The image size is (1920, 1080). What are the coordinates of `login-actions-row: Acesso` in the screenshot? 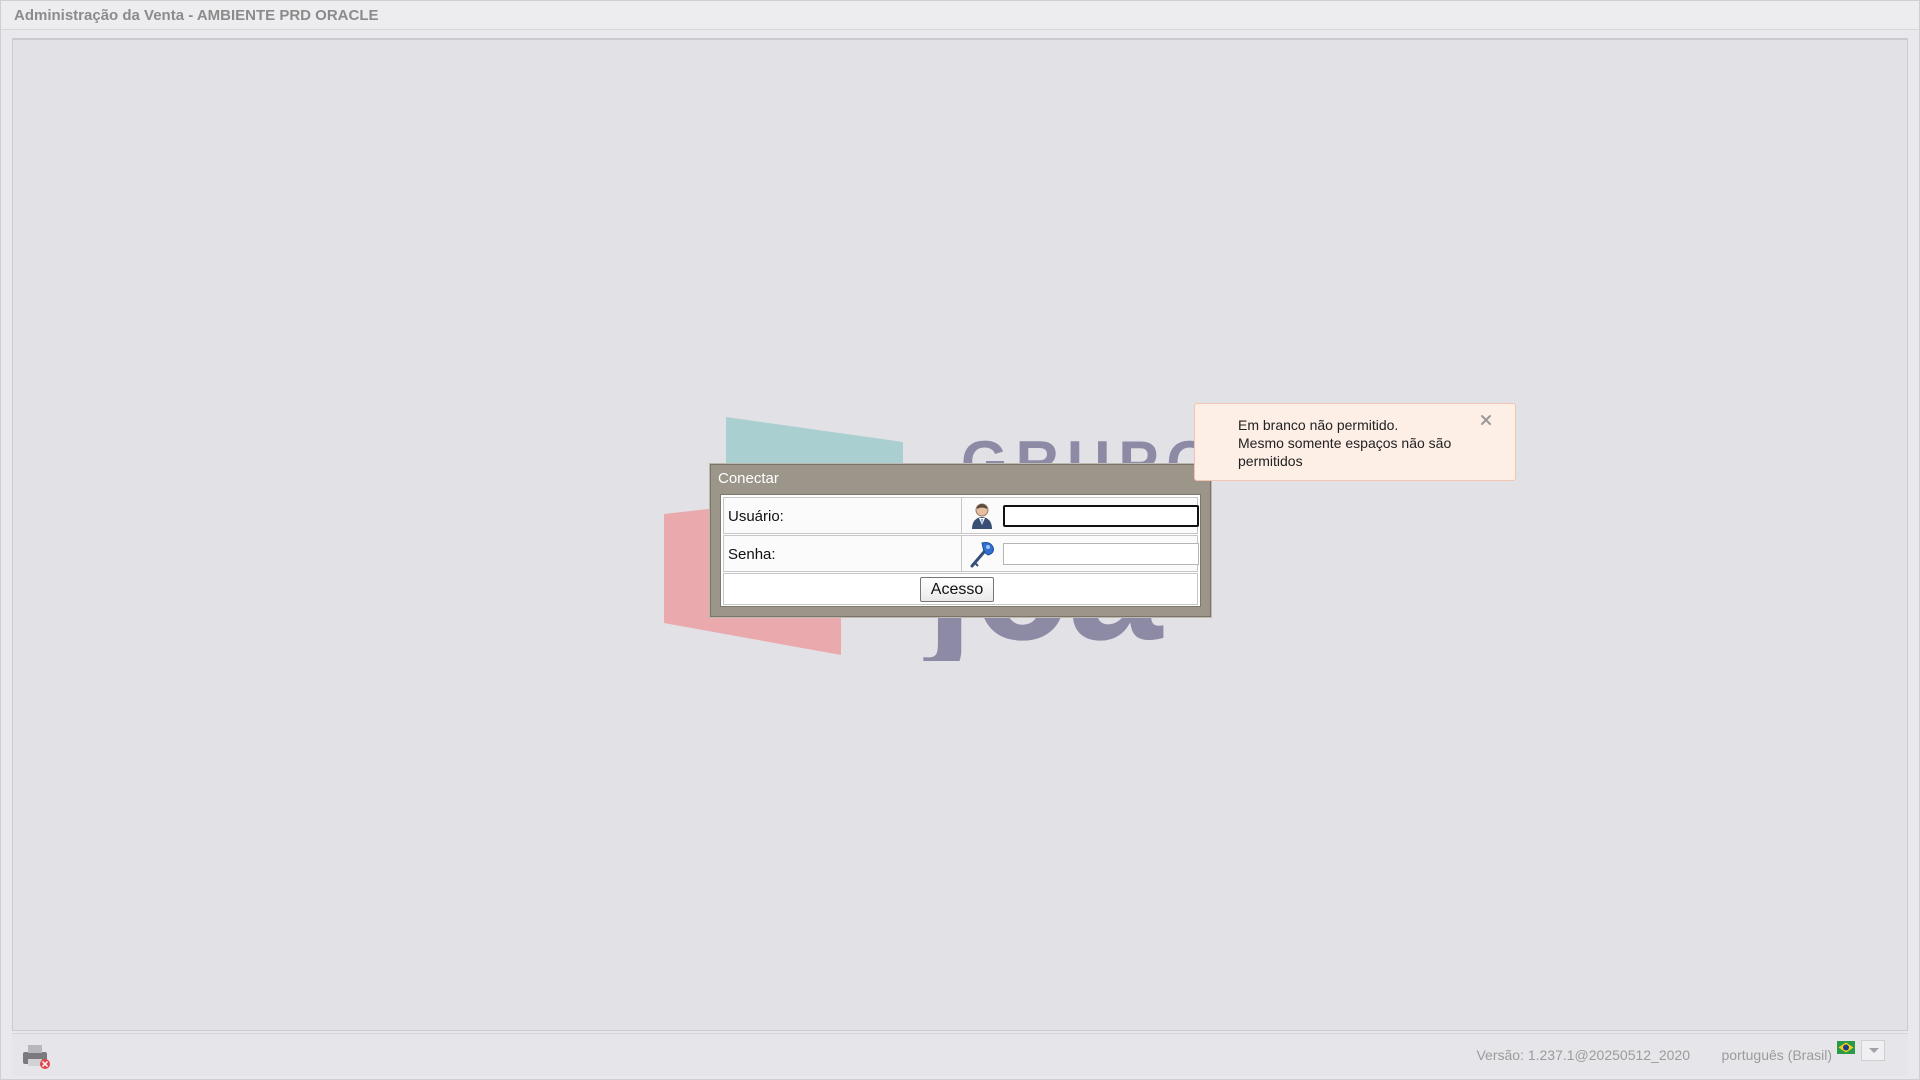 It's located at (960, 589).